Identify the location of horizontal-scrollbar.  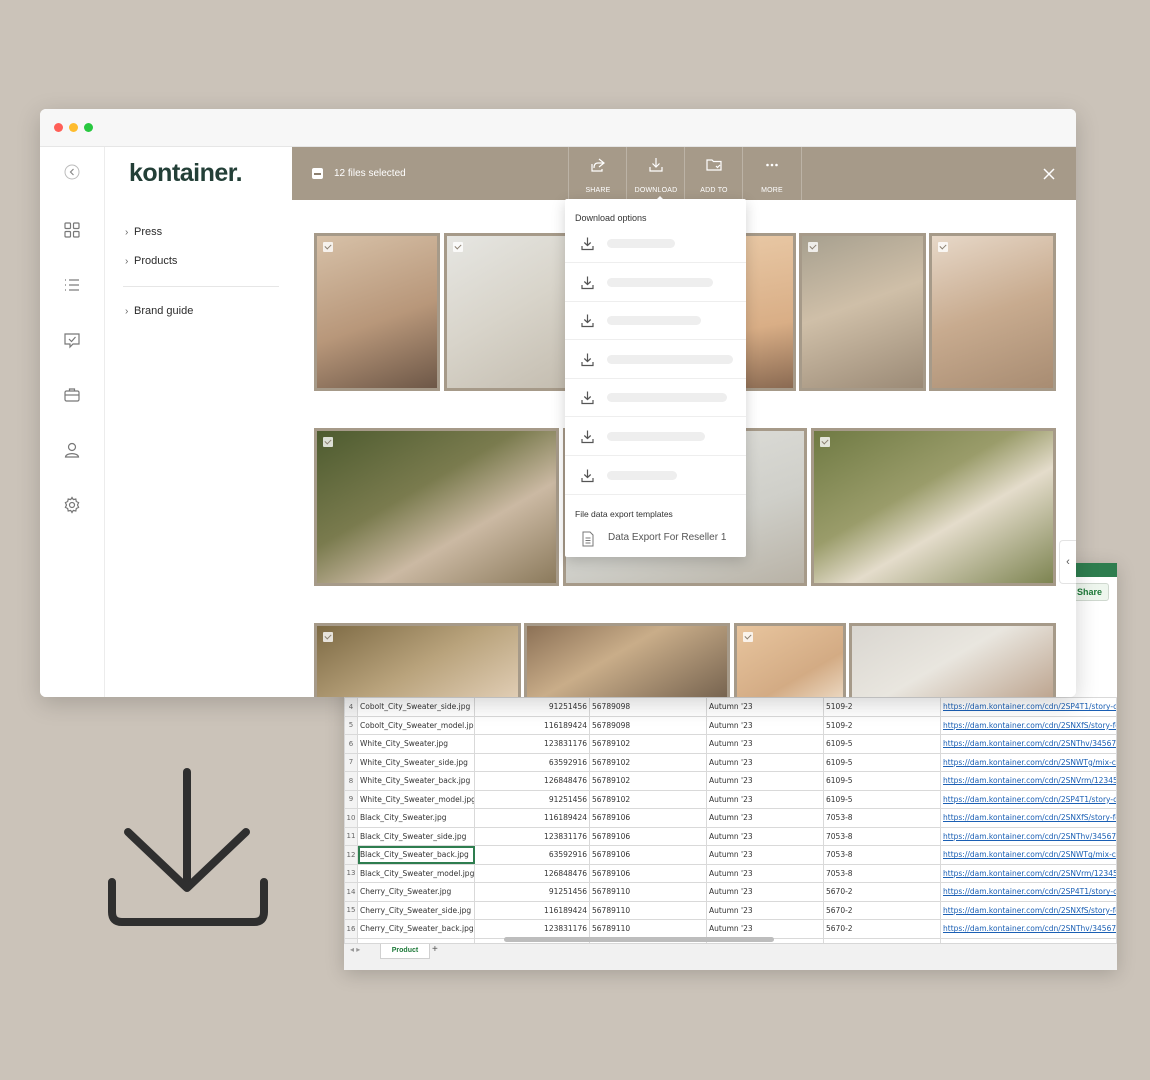
(639, 939).